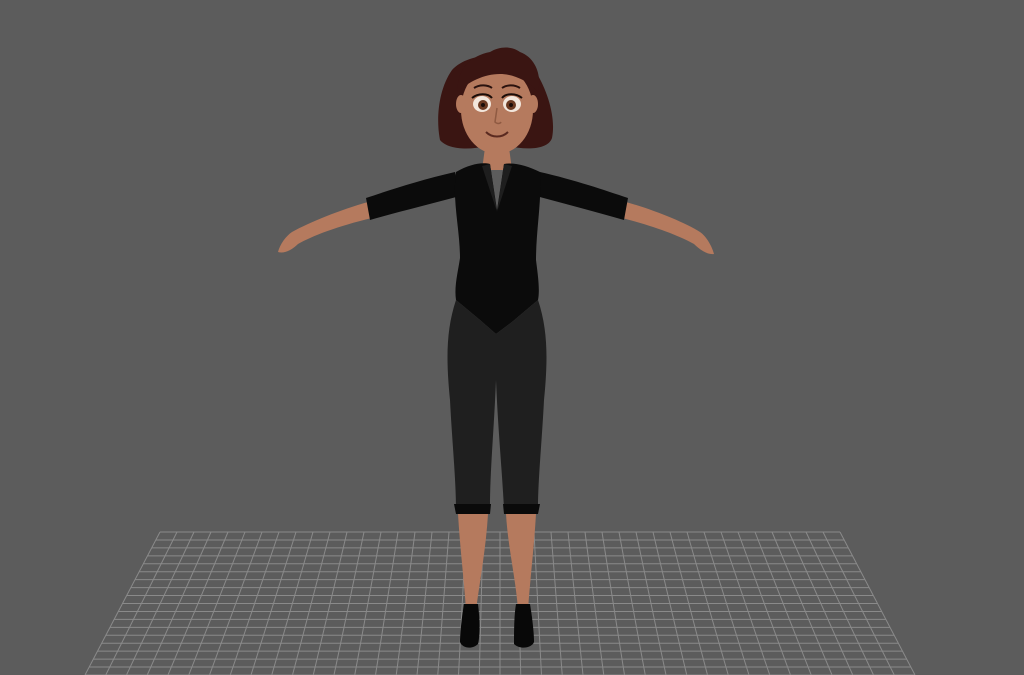 The height and width of the screenshot is (675, 1024). Describe the element at coordinates (413, 196) in the screenshot. I see `character-sleeve-left` at that location.